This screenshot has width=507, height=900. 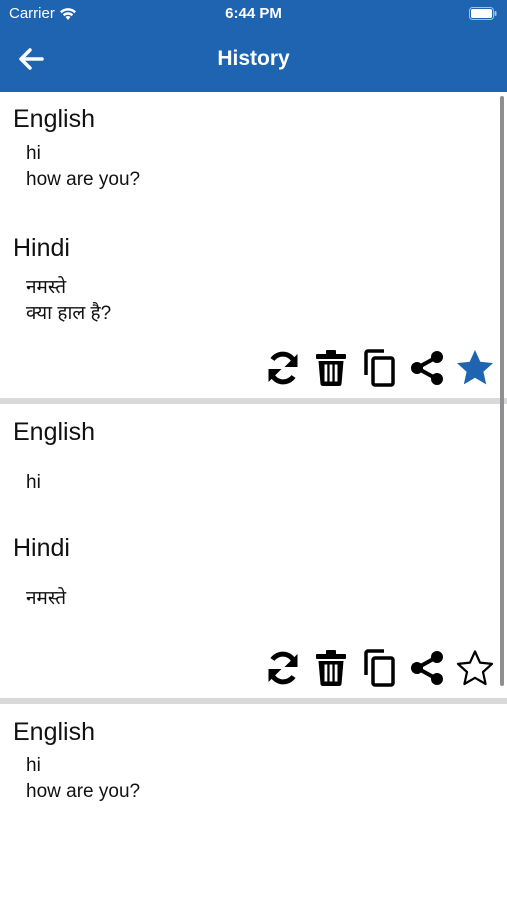 I want to click on star-filled-icon, so click(x=475, y=367).